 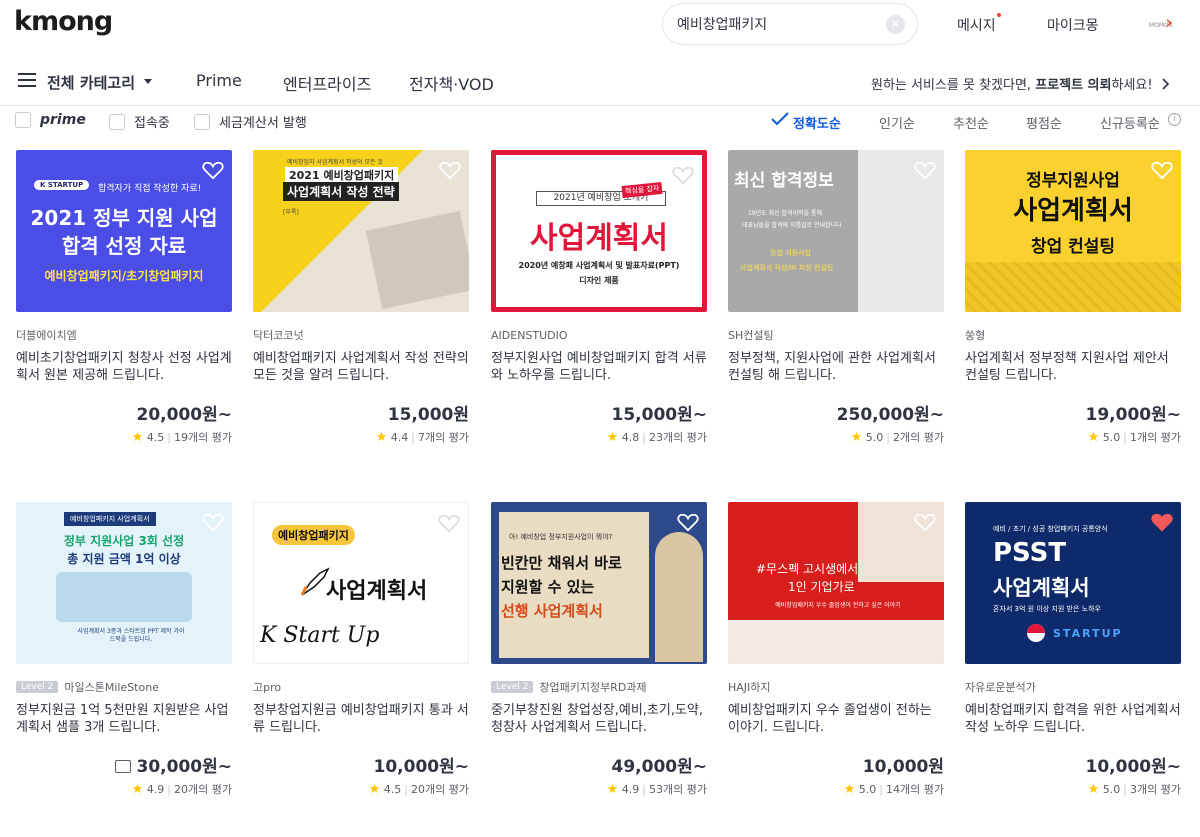 I want to click on rating: ★ 5.0 | 14개의 평가, so click(x=893, y=789).